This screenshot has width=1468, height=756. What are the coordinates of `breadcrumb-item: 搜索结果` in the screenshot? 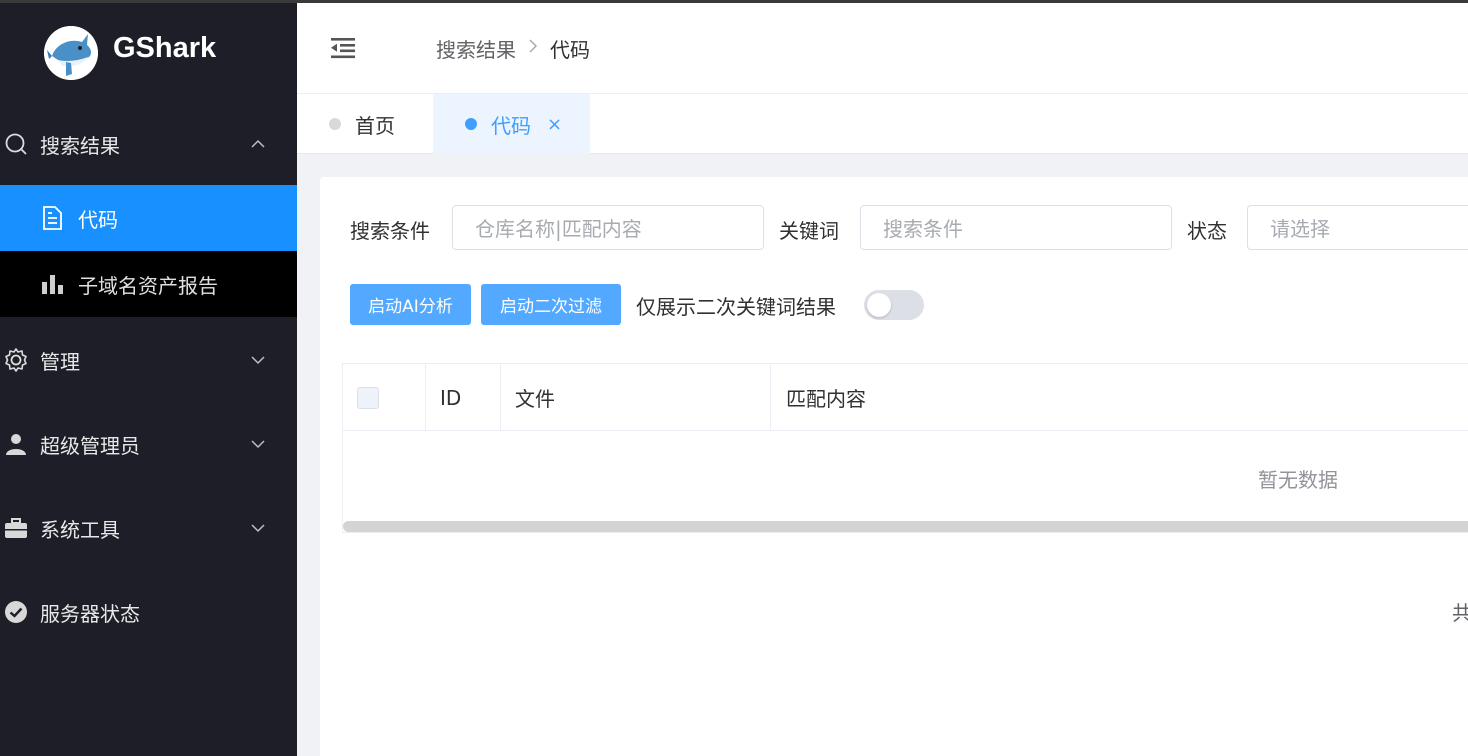 It's located at (476, 48).